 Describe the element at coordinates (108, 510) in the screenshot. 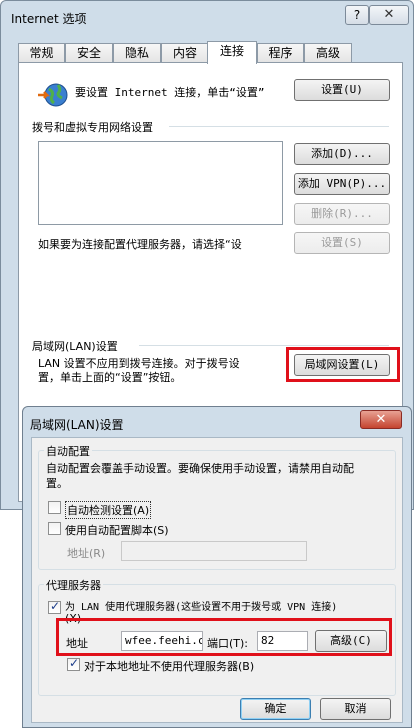

I see `auto-detect-label: 自动检测设置(A)` at that location.